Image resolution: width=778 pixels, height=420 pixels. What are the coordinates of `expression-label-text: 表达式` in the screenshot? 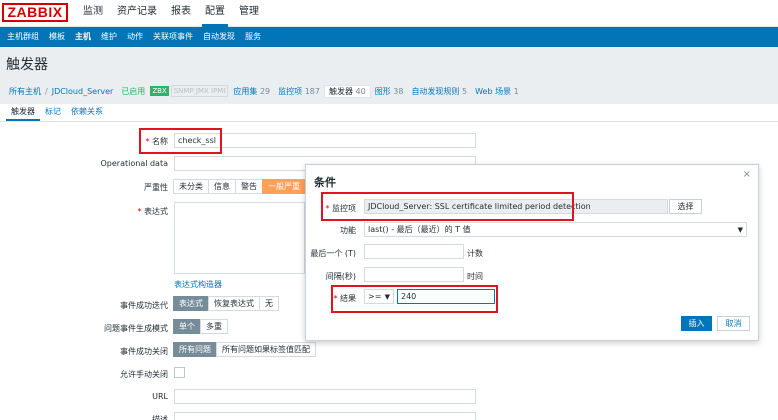 It's located at (156, 211).